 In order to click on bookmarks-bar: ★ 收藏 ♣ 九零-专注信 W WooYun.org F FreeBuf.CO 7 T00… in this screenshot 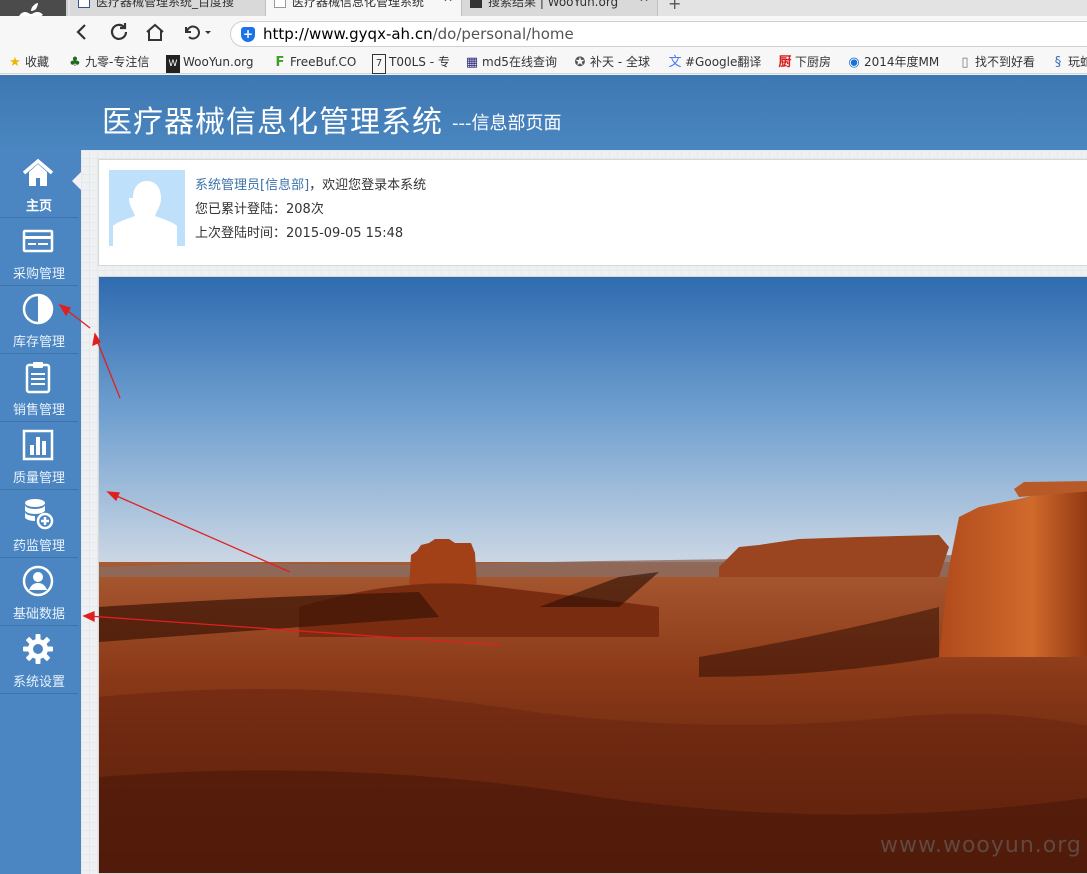, I will do `click(543, 62)`.